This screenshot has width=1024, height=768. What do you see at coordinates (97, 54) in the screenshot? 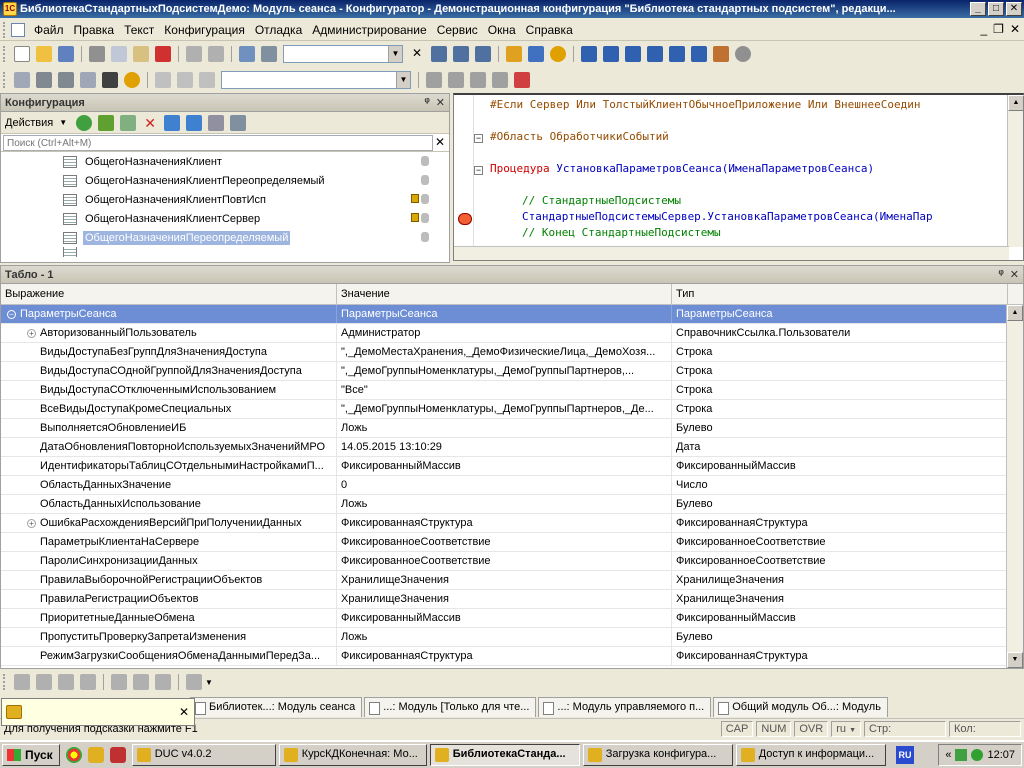
I see `cut-icon` at bounding box center [97, 54].